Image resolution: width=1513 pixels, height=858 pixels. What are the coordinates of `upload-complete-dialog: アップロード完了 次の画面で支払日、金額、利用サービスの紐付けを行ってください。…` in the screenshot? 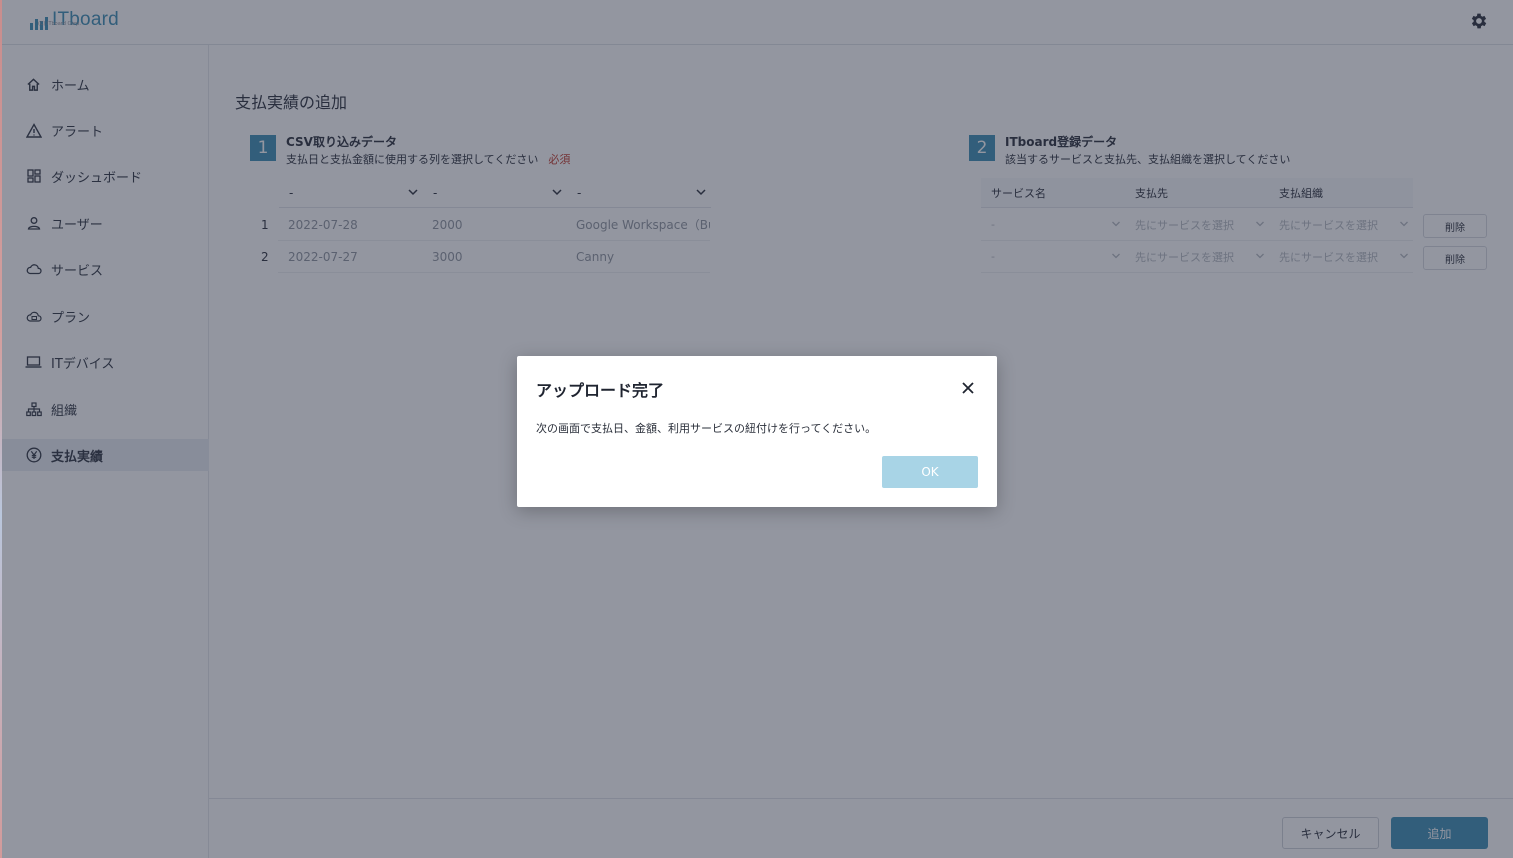 It's located at (757, 431).